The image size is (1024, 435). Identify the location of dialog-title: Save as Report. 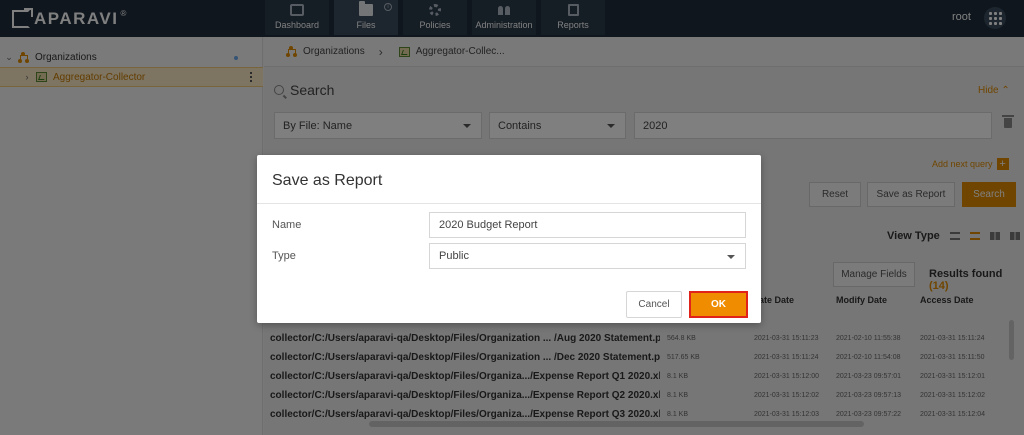
(327, 180).